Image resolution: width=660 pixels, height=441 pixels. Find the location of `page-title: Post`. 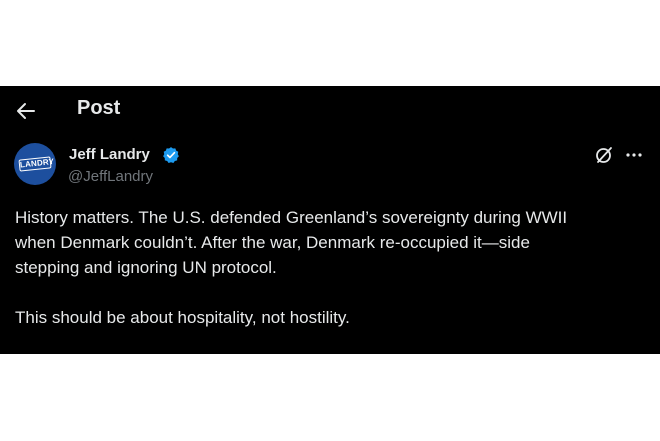

page-title: Post is located at coordinates (99, 108).